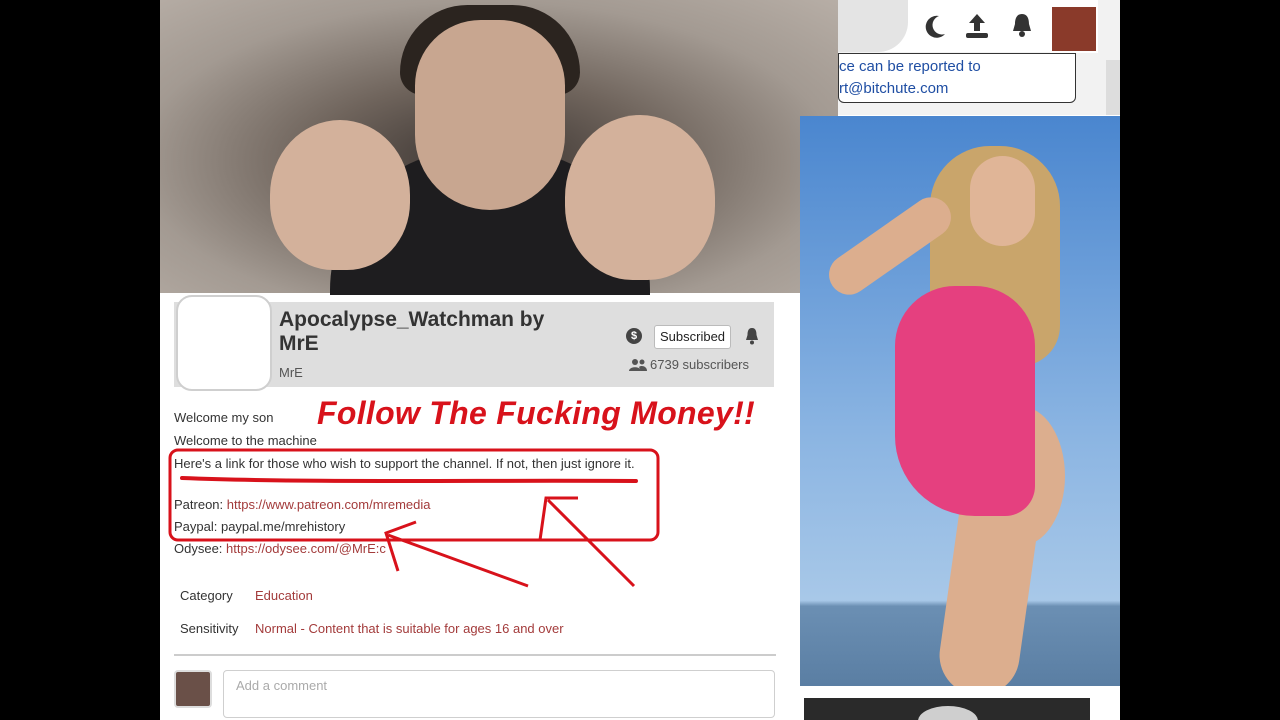  I want to click on site-topbar: ce can be reported to rt@bitchute.com, so click(979, 57).